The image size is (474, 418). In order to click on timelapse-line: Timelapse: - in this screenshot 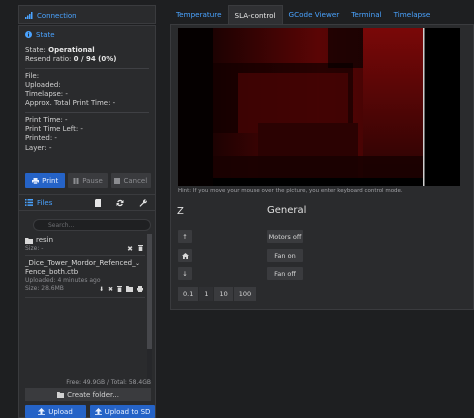, I will do `click(46, 94)`.